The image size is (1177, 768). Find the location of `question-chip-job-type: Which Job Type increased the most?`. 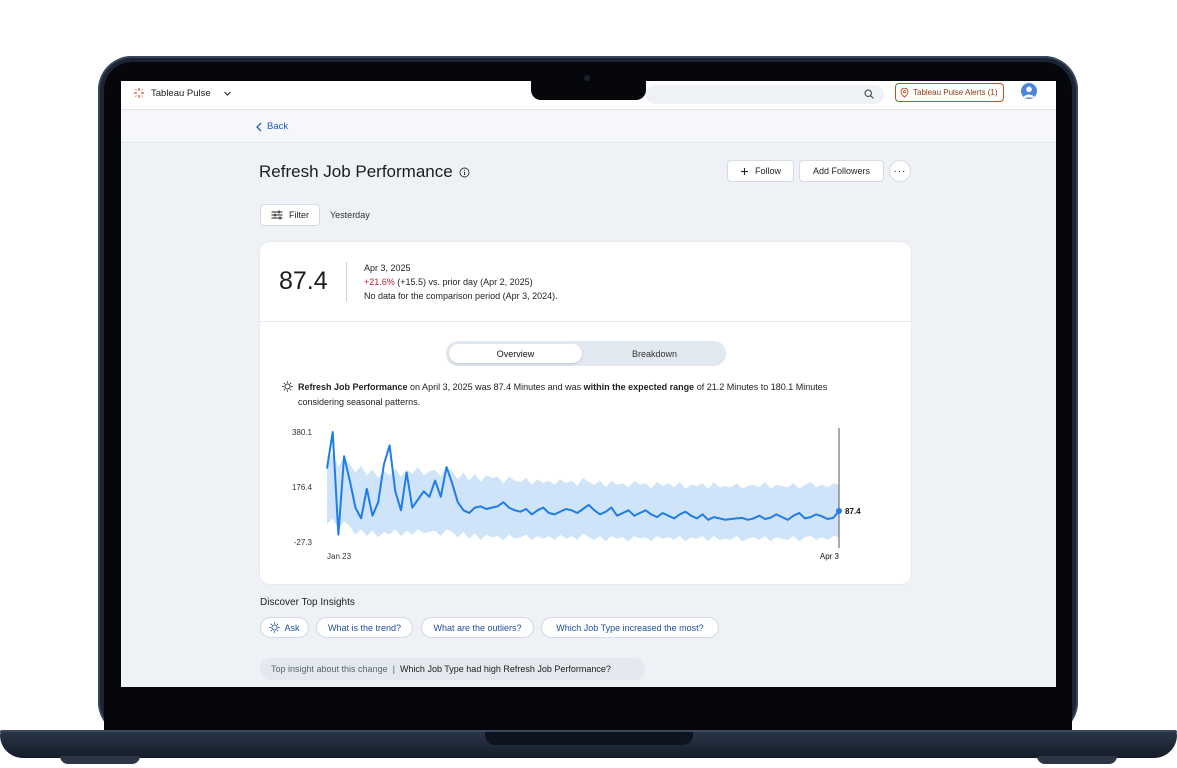

question-chip-job-type: Which Job Type increased the most? is located at coordinates (630, 627).